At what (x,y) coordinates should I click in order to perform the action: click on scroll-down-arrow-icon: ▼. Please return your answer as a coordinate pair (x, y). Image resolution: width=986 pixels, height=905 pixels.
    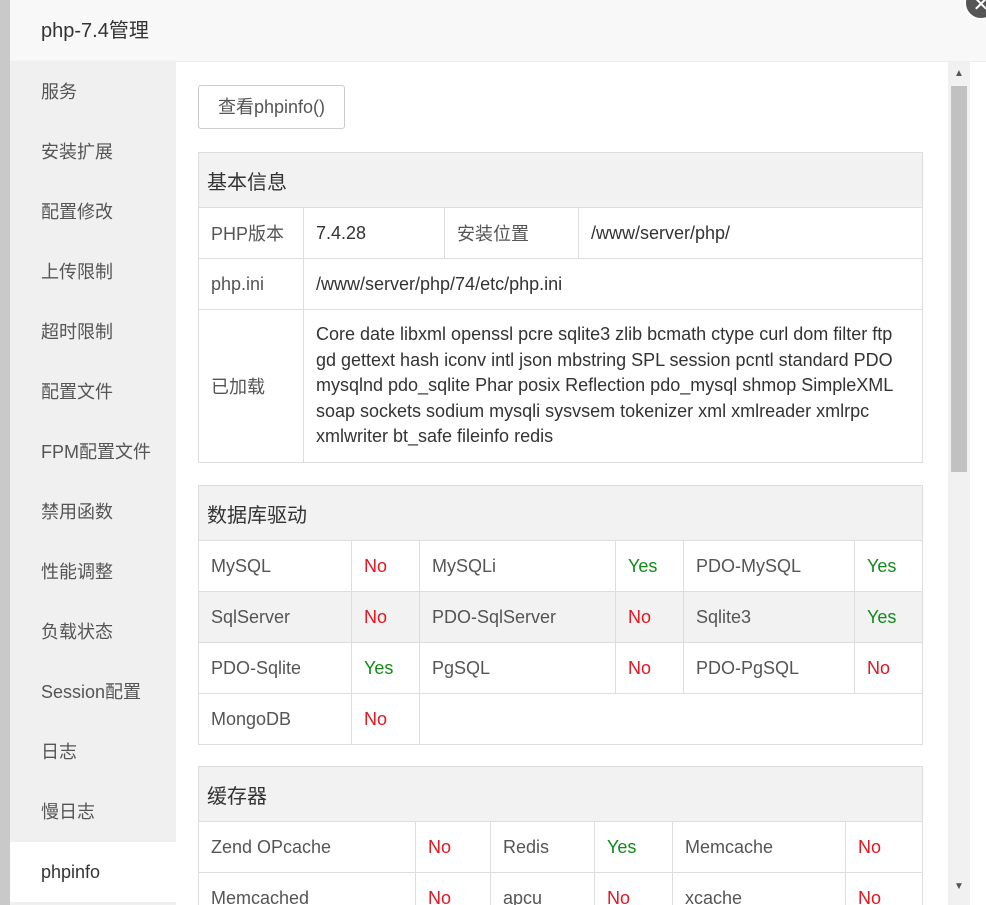
    Looking at the image, I should click on (959, 887).